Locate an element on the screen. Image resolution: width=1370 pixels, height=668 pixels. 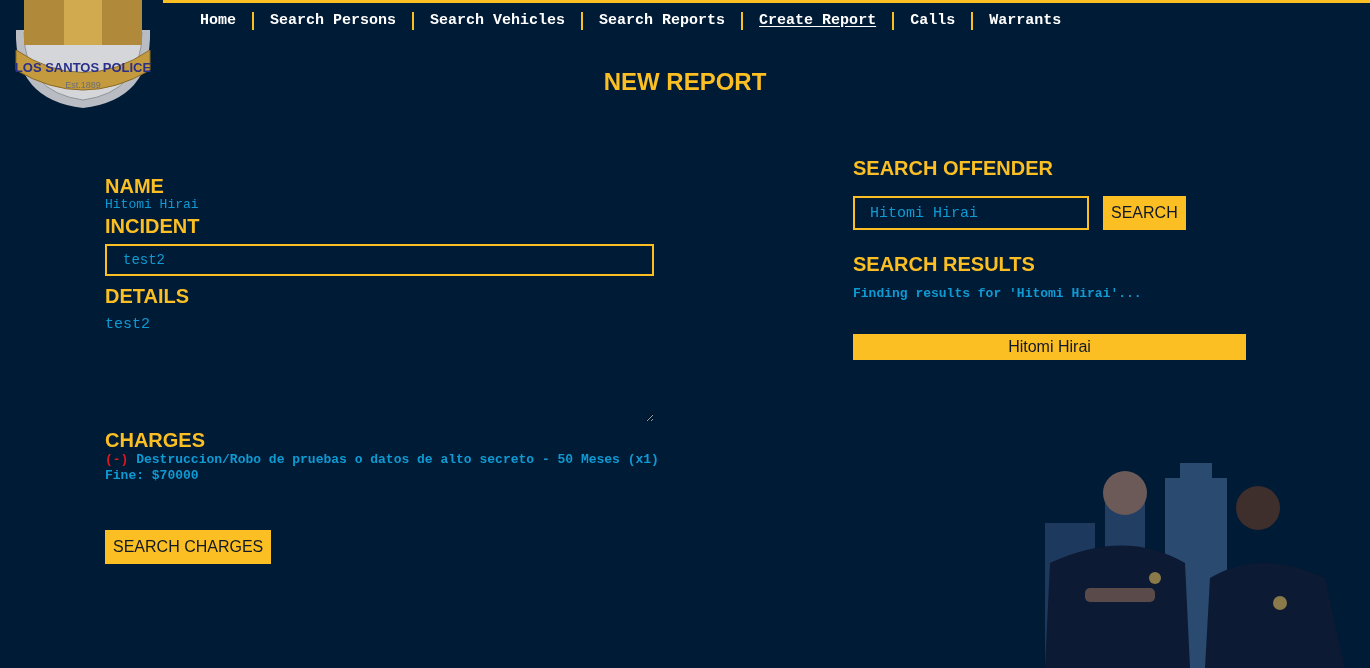
section-heading: CHARGES is located at coordinates (155, 440).